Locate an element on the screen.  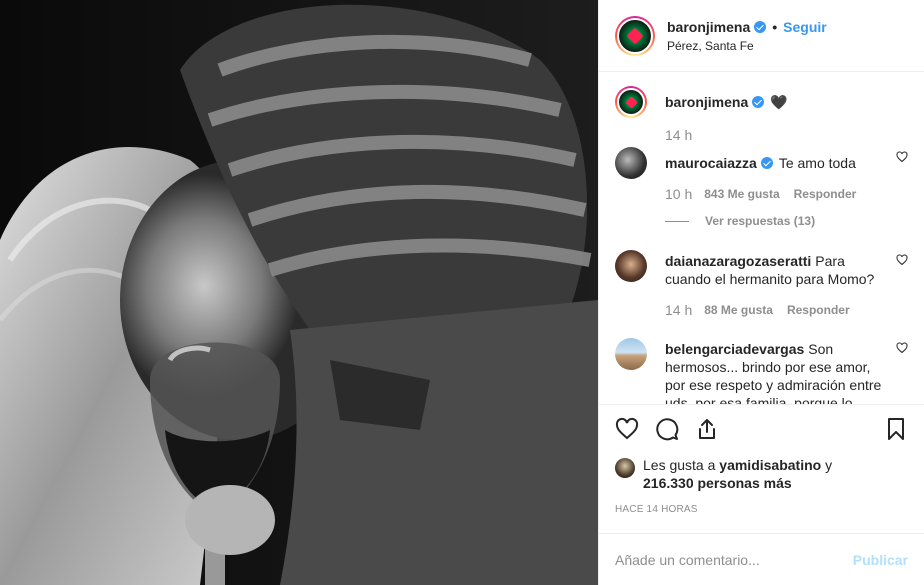
caption-username: baronjimena is located at coordinates (706, 102).